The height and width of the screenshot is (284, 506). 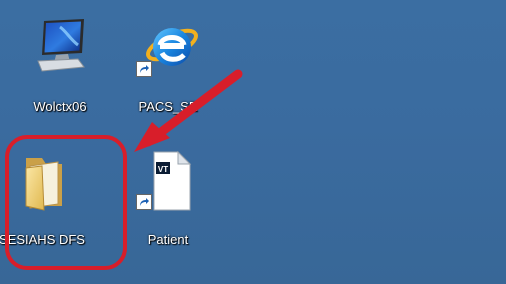 I want to click on annotation-arrow-icon, so click(x=188, y=110).